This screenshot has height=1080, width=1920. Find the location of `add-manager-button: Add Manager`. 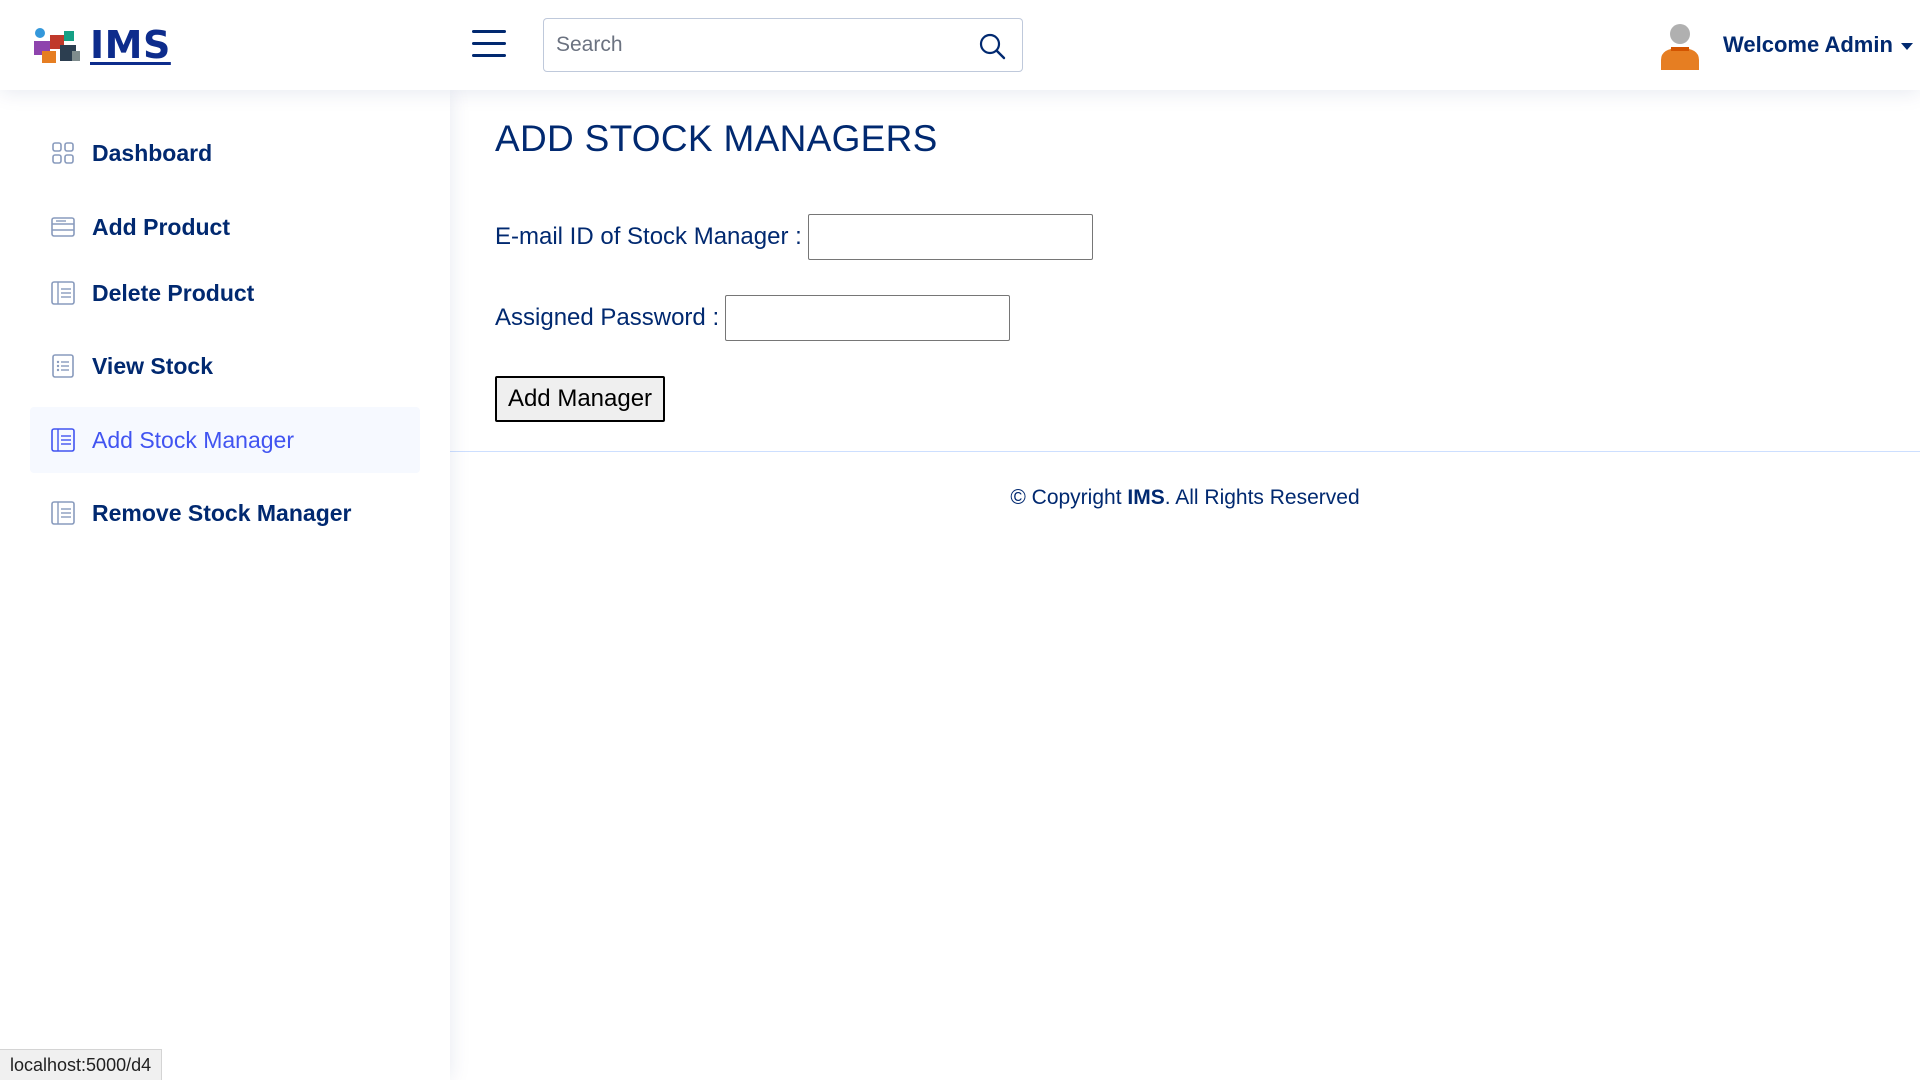

add-manager-button: Add Manager is located at coordinates (580, 399).